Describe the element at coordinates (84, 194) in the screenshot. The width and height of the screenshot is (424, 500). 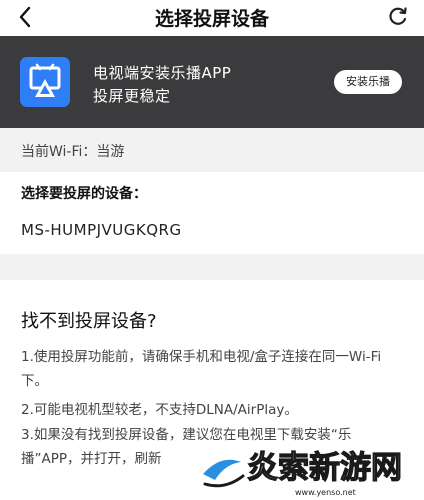
I see `device-list-heading: 选择要投屏的设备：` at that location.